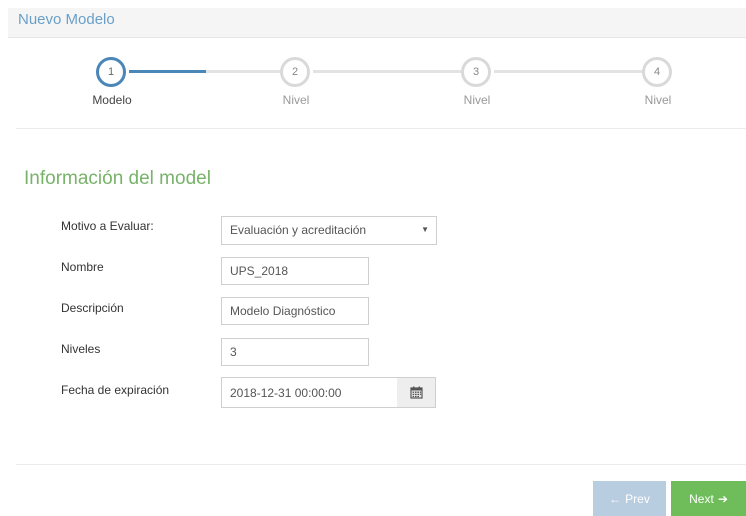 The width and height of the screenshot is (746, 516). I want to click on prev-button: ← Prev, so click(629, 498).